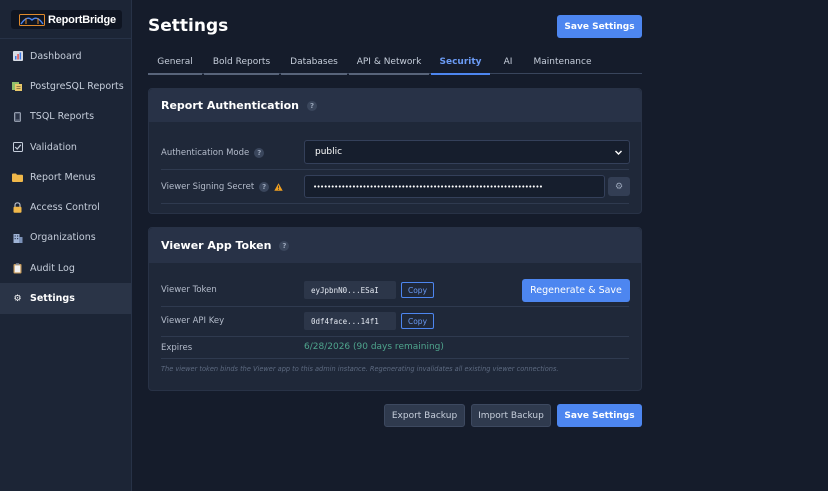 The image size is (828, 491). I want to click on app-name: ReportBridge, so click(82, 19).